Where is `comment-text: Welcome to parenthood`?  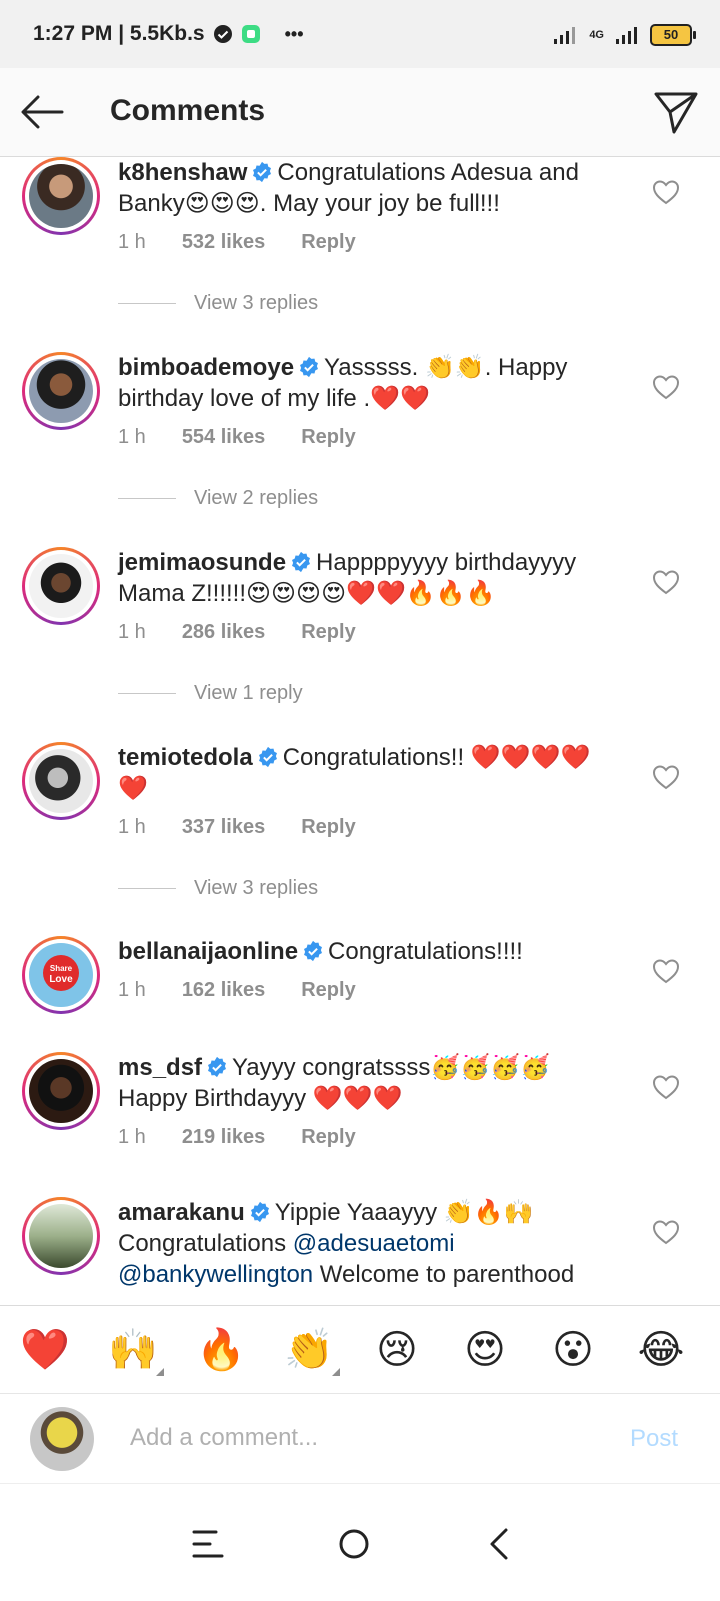
comment-text: Welcome to parenthood is located at coordinates (444, 1274).